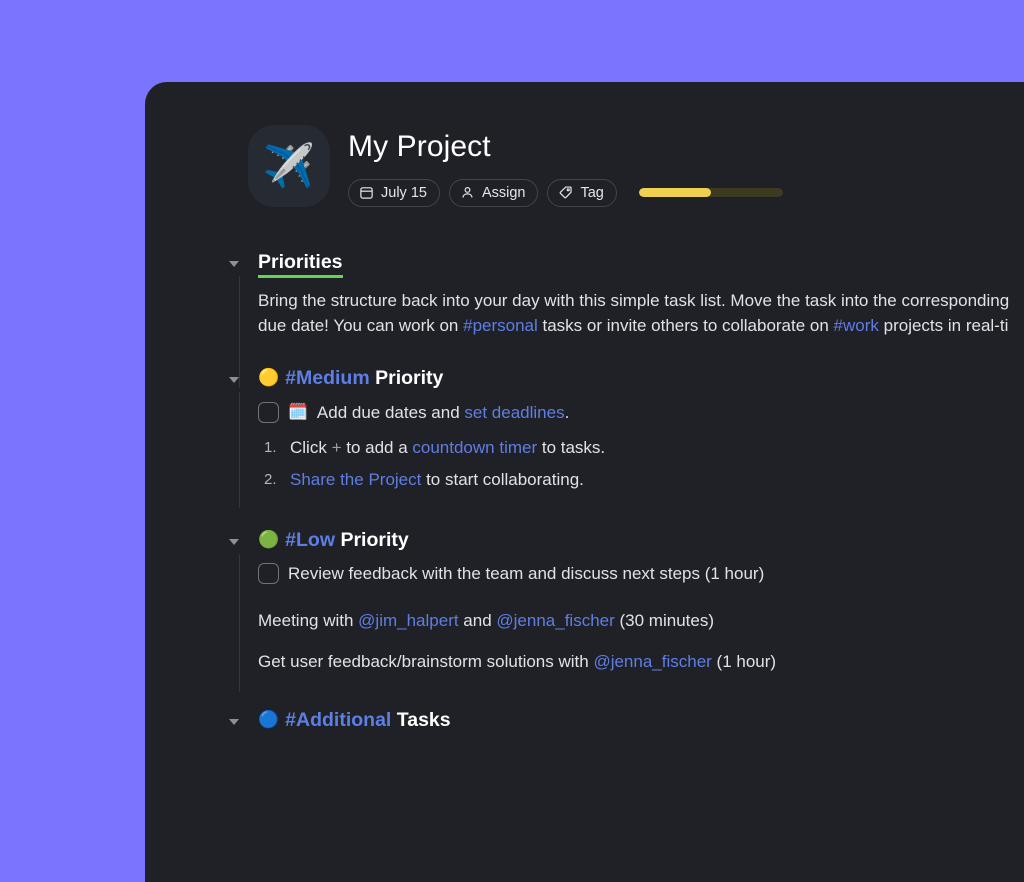  I want to click on additional-heading-rest: Tasks, so click(423, 720).